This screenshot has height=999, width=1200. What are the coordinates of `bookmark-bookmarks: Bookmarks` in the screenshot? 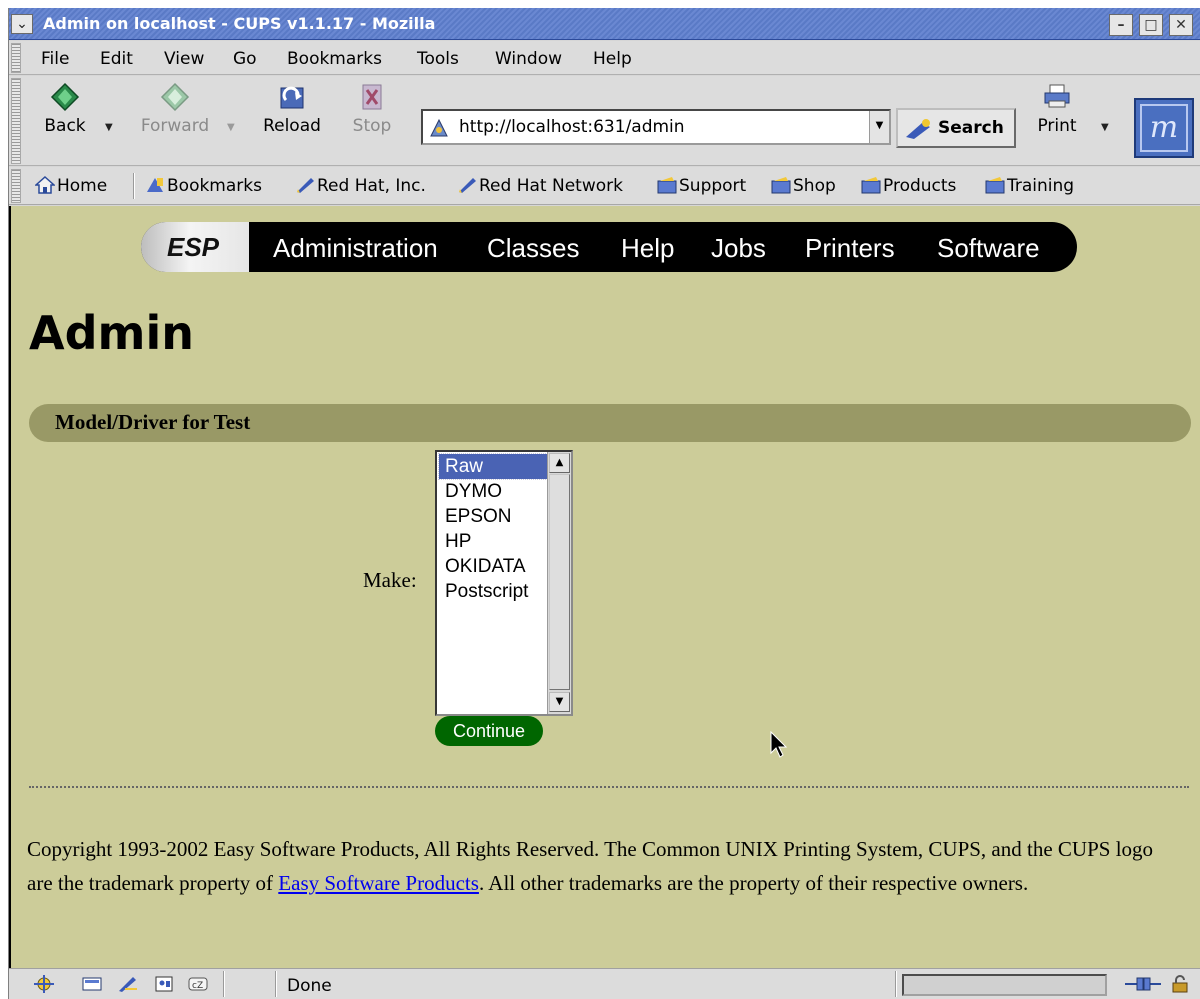 It's located at (203, 186).